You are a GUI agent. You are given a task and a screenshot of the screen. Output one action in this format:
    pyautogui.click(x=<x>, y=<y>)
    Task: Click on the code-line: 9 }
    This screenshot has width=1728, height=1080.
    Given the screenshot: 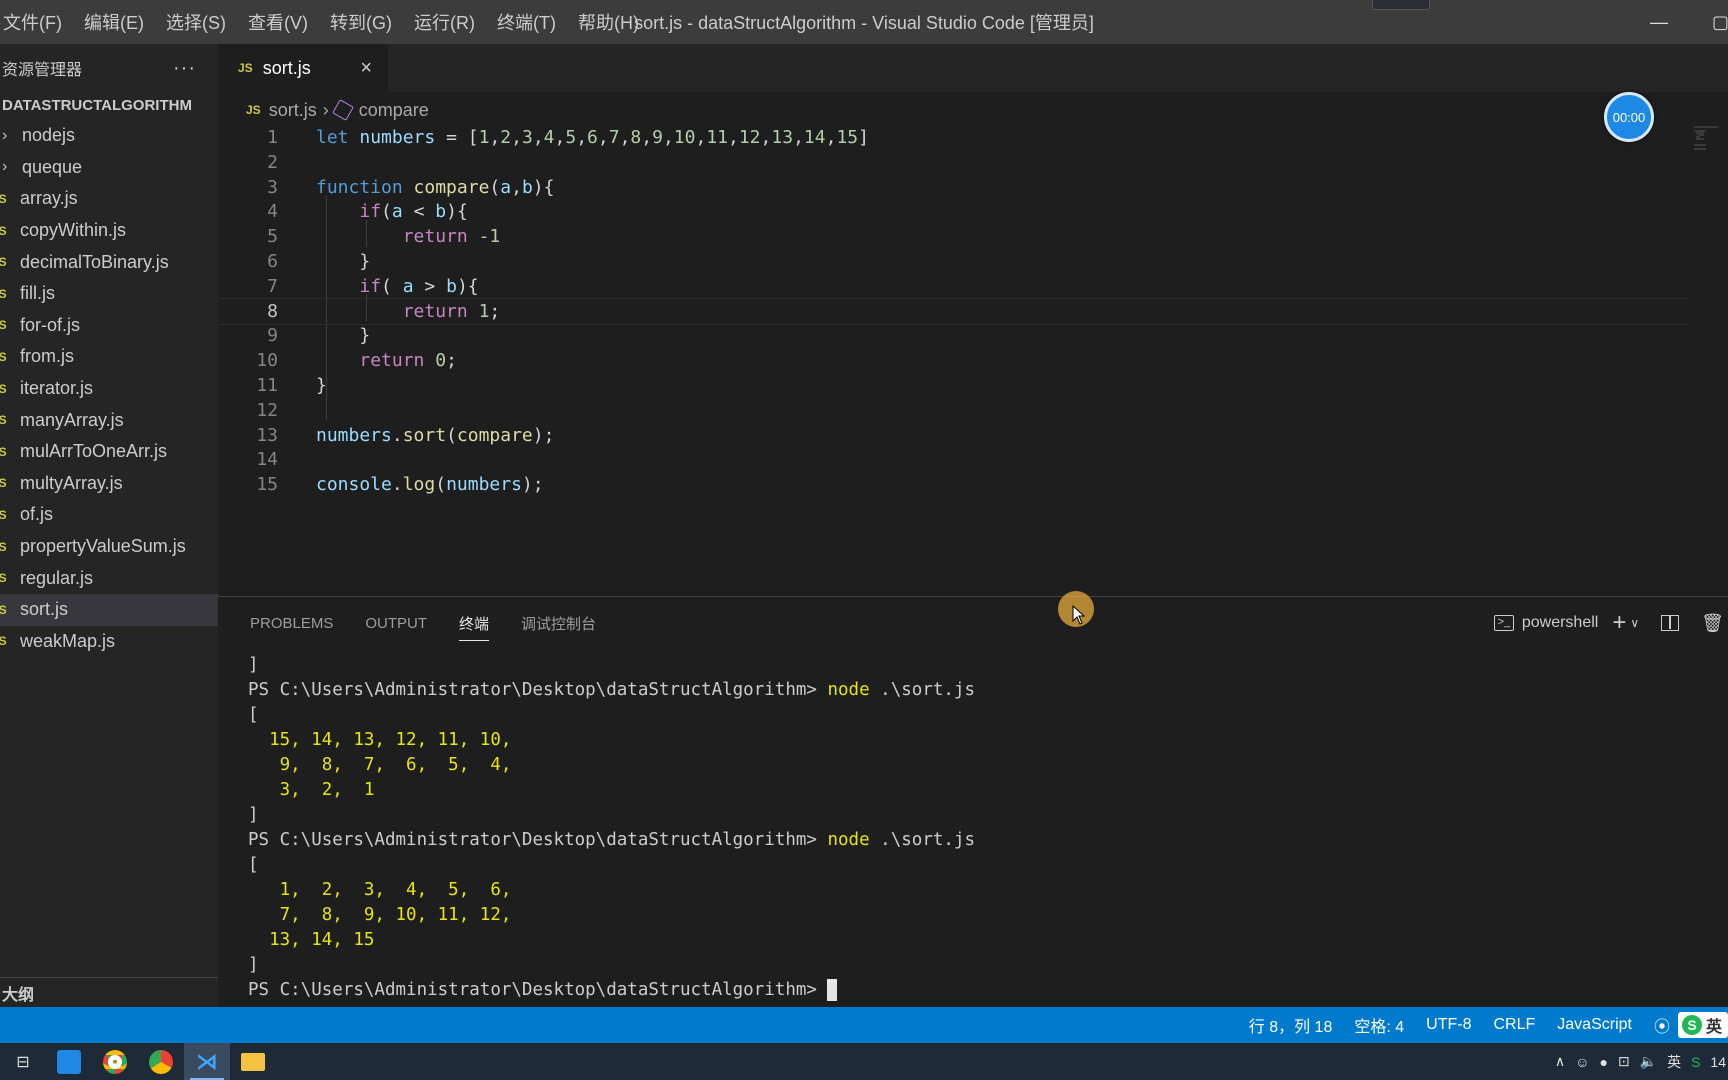 What is the action you would take?
    pyautogui.click(x=953, y=335)
    